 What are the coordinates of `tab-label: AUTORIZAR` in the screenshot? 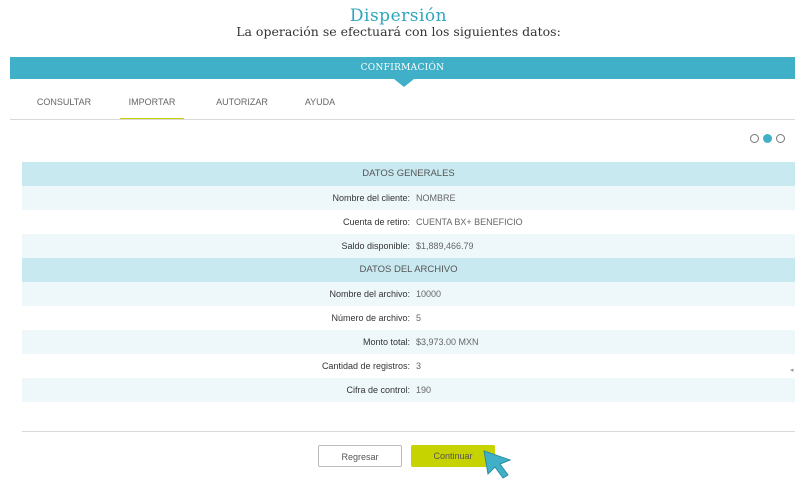 It's located at (242, 102).